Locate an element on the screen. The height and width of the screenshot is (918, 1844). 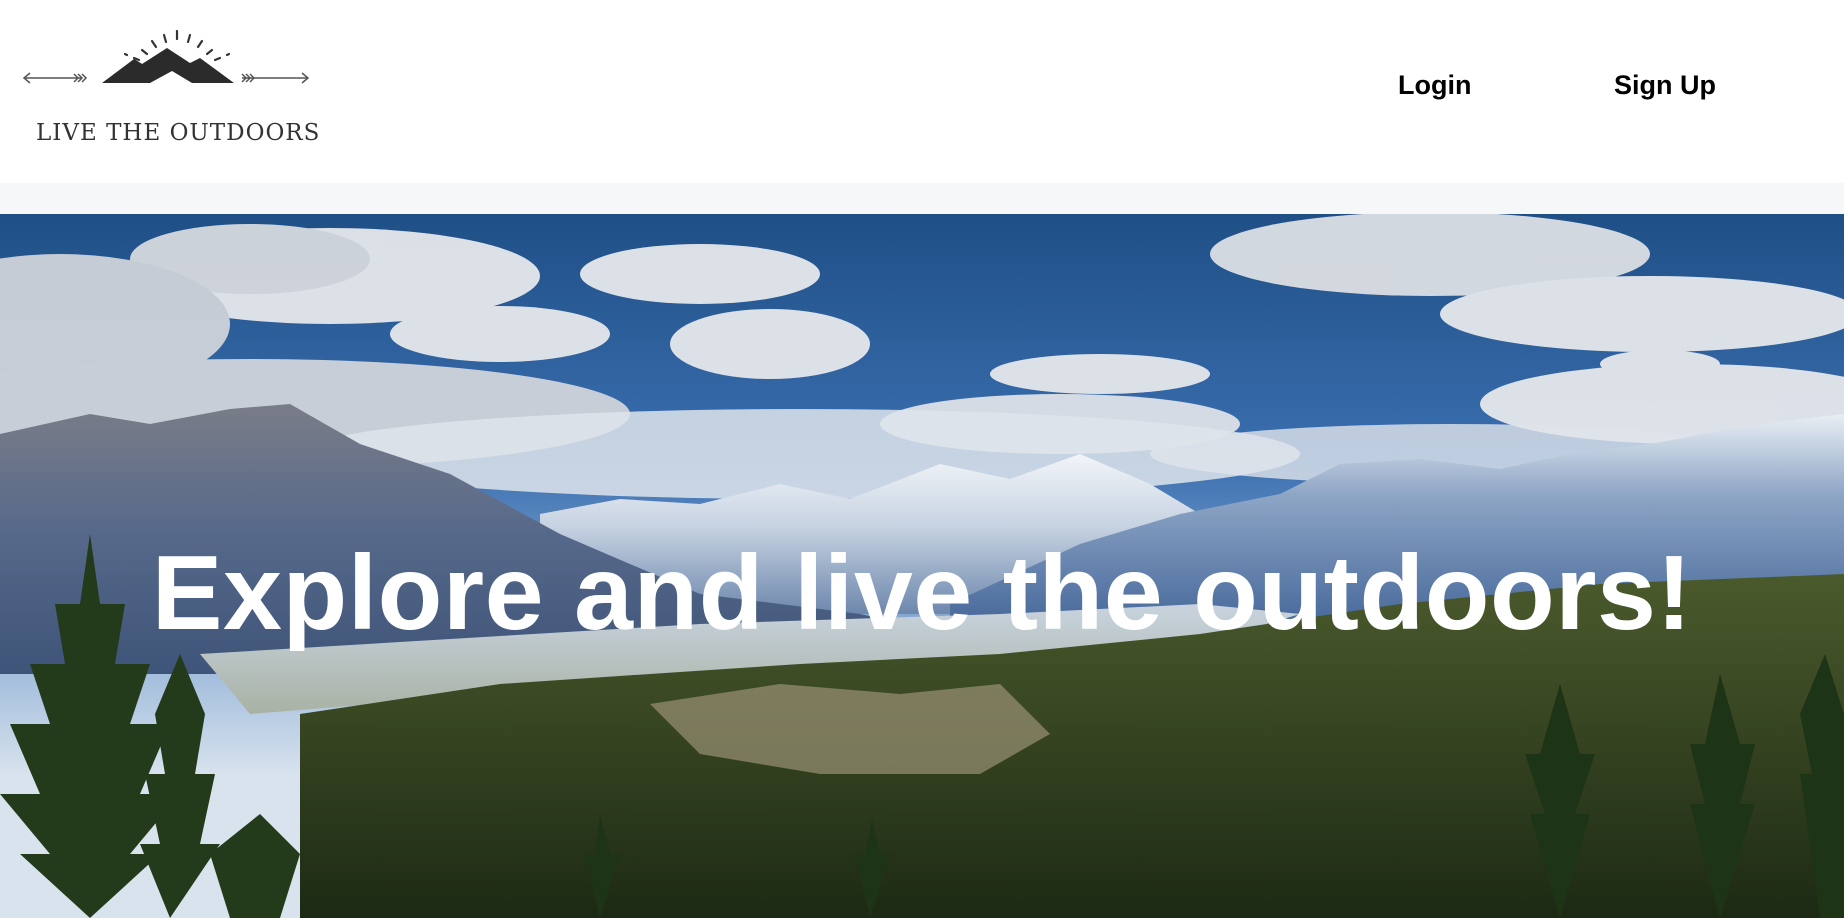
mountain-sun-arrows-icon is located at coordinates (166, 56).